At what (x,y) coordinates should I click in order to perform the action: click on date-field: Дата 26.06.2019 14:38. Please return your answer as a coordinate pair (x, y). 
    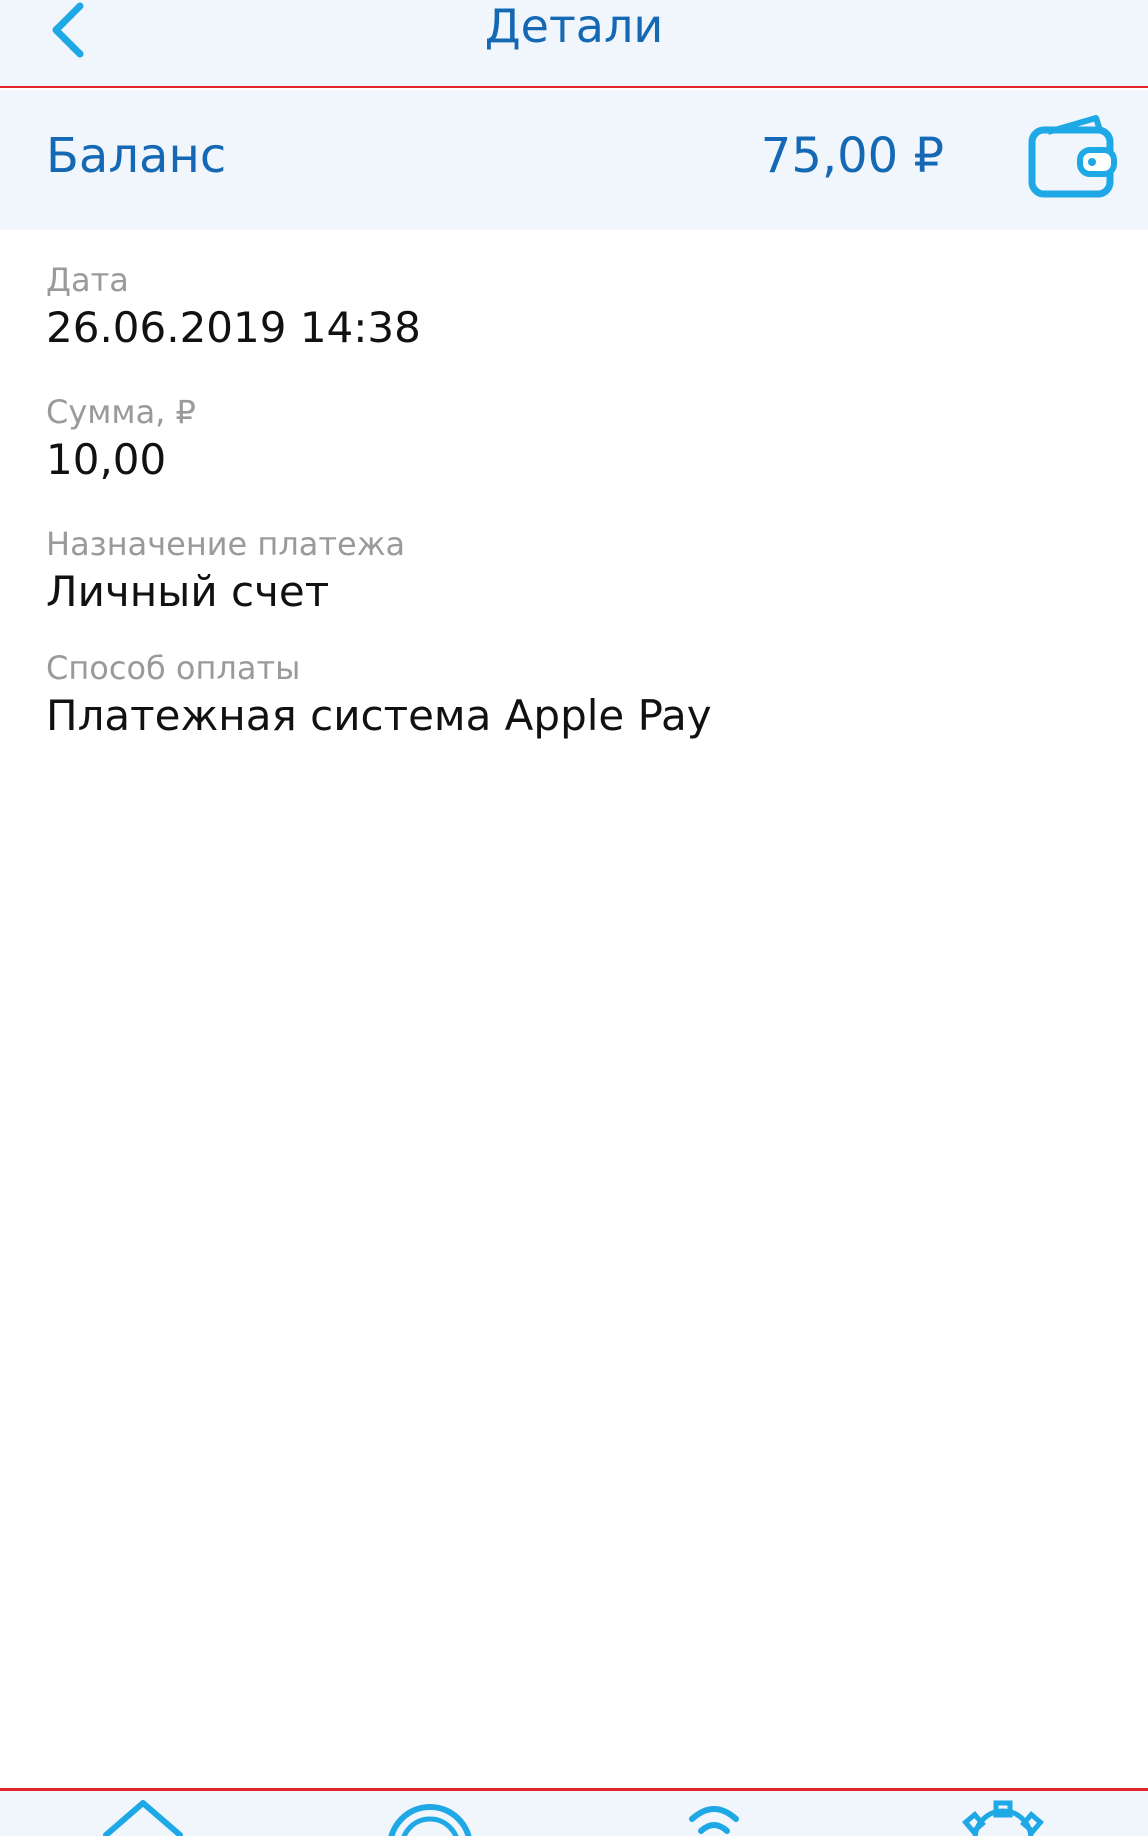
    Looking at the image, I should click on (576, 324).